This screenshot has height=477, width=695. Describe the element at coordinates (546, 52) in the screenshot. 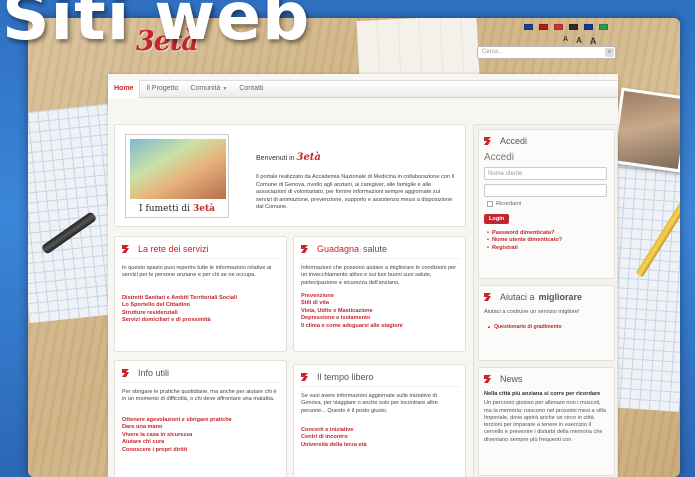

I see `search-input: Cerca... ⌕` at that location.